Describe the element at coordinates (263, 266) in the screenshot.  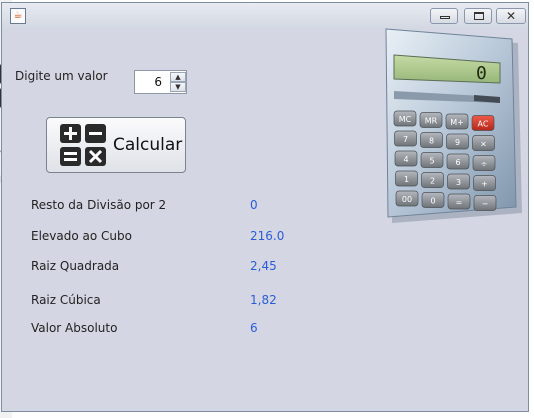
I see `result-value-square-root: 2,45` at that location.